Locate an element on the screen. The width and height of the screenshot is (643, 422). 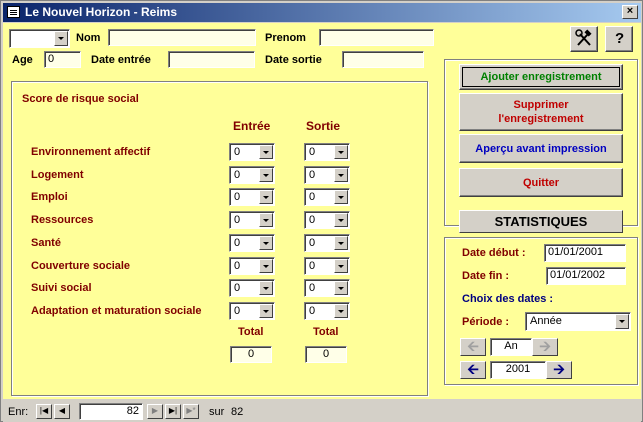
title-bar: Le Nouvel Horizon - Reims × is located at coordinates (322, 12).